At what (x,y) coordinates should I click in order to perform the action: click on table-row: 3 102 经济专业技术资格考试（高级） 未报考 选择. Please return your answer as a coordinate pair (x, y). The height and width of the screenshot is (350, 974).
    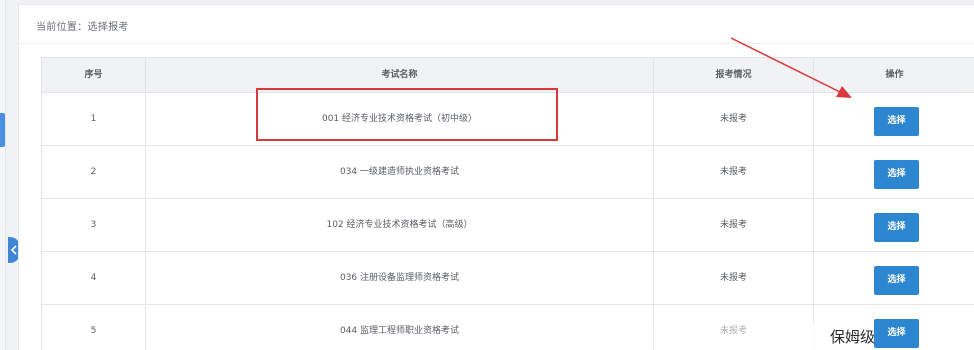
    Looking at the image, I should click on (508, 225).